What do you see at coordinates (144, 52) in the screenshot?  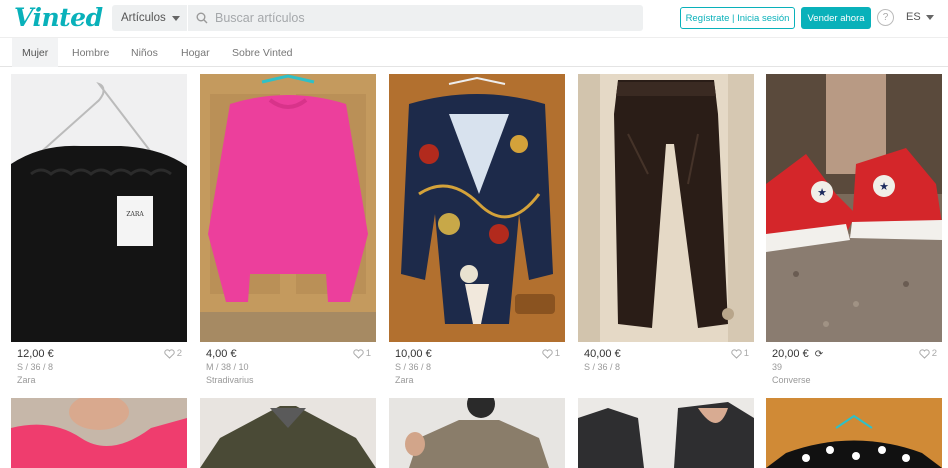 I see `nav-item-ninos: Niños` at bounding box center [144, 52].